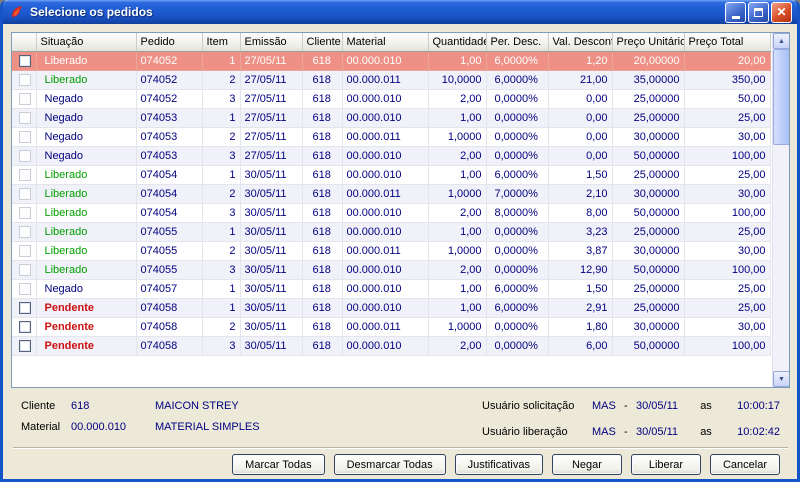 The image size is (800, 482). What do you see at coordinates (457, 175) in the screenshot?
I see `cell-quantidade: 1,00` at bounding box center [457, 175].